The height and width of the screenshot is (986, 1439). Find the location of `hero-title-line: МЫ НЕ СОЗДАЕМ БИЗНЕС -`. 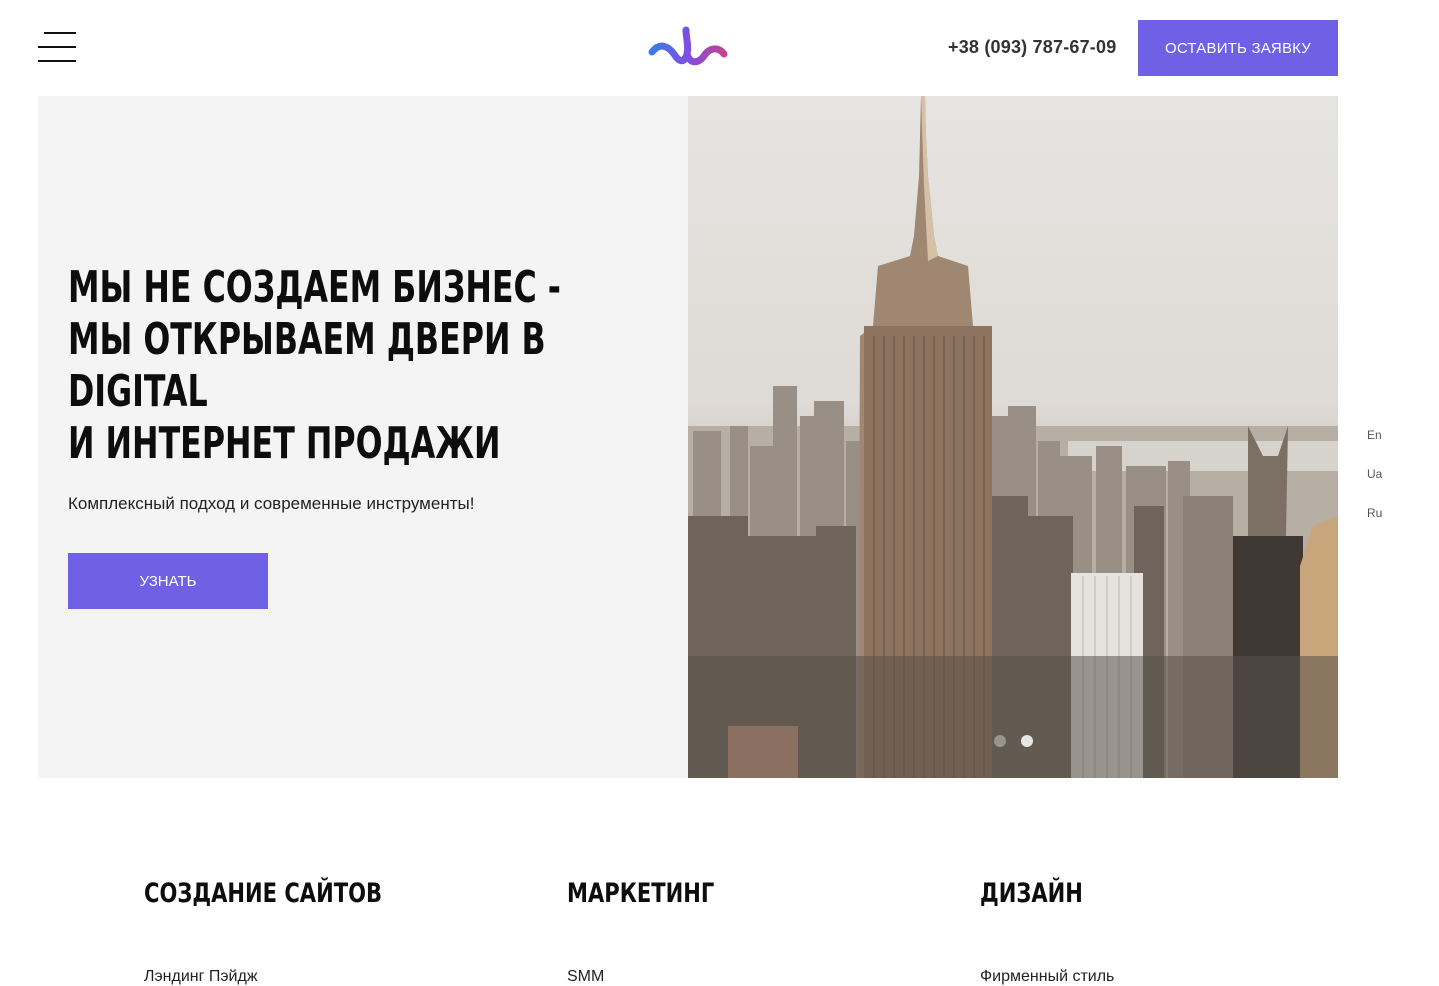

hero-title-line: МЫ НЕ СОЗДАЕМ БИЗНЕС - is located at coordinates (314, 287).